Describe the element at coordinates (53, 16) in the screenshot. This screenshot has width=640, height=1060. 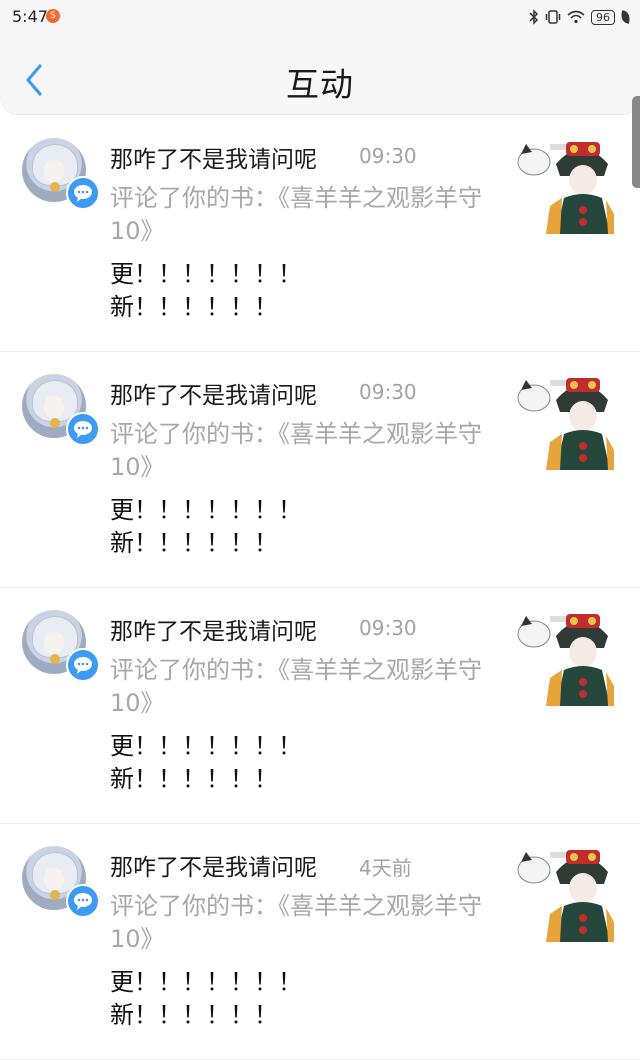
I see `app-notification-icon: S` at that location.